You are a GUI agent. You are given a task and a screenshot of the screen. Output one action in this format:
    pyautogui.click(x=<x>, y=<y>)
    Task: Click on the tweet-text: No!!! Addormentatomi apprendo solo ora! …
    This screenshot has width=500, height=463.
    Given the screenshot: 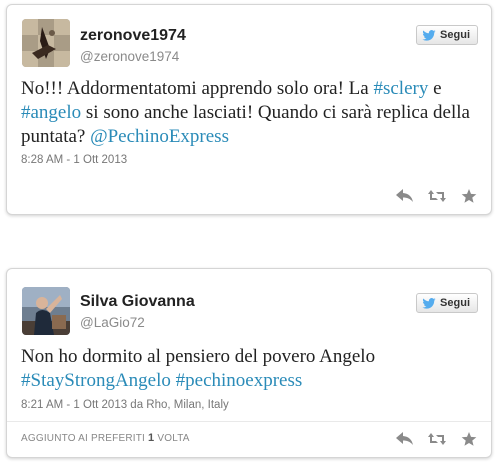 What is the action you would take?
    pyautogui.click(x=250, y=113)
    